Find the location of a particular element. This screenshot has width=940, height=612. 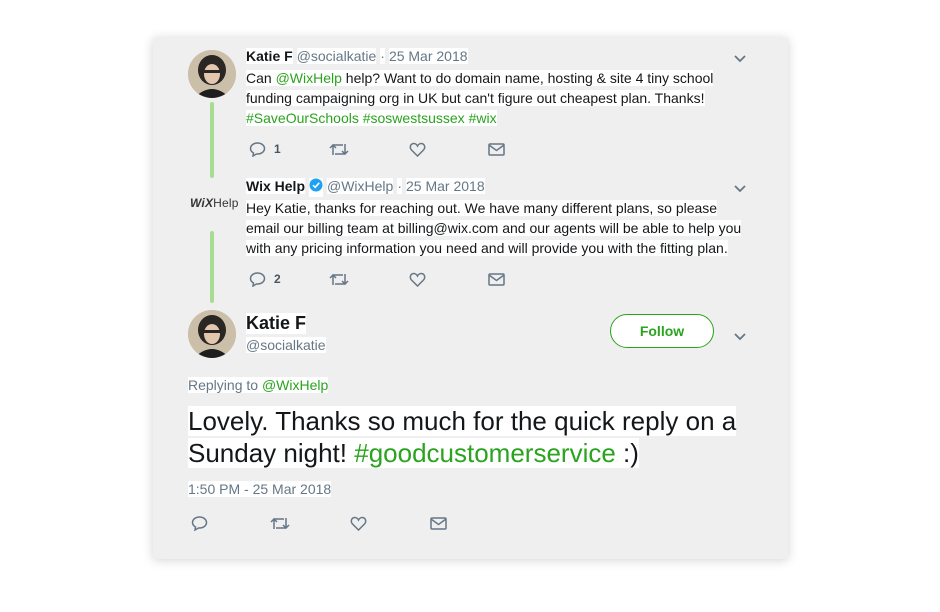

hashtag-link: #goodcustomerservice is located at coordinates (485, 453).